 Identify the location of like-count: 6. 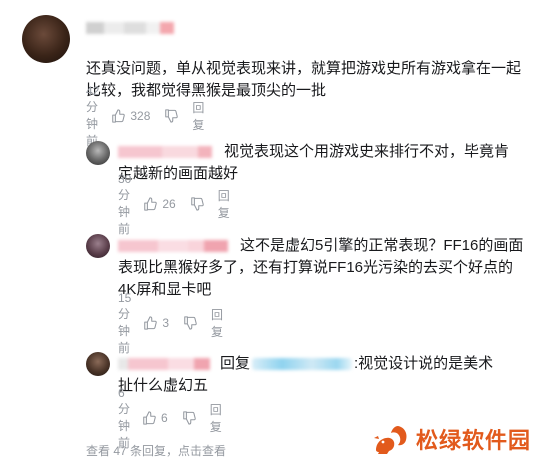
(164, 418).